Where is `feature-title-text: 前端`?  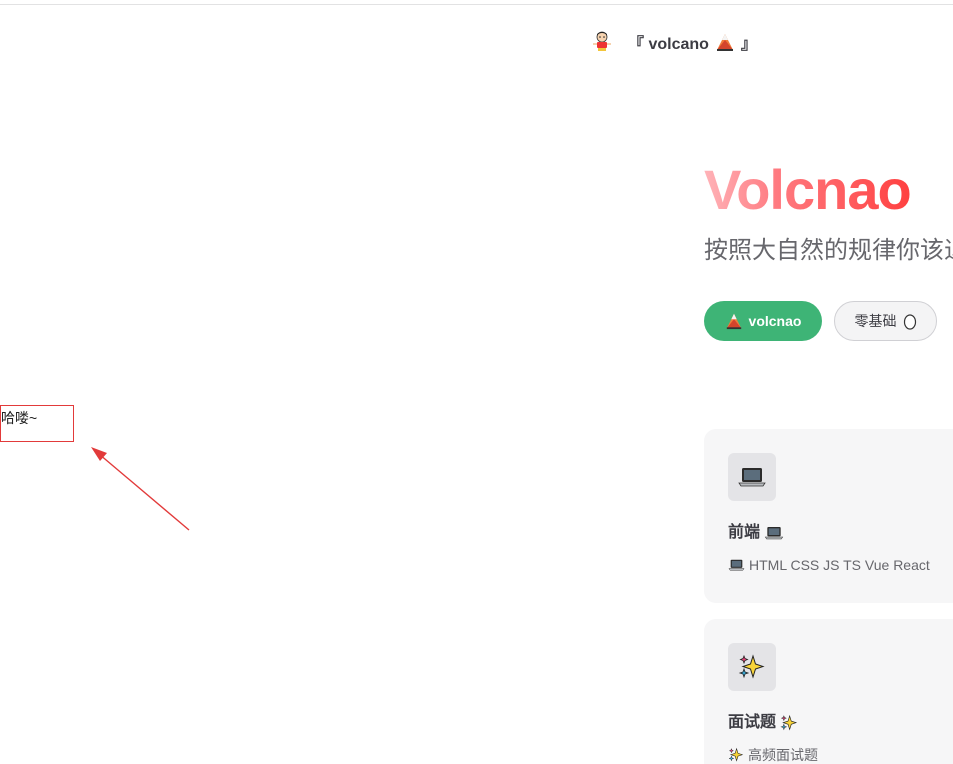 feature-title-text: 前端 is located at coordinates (744, 532).